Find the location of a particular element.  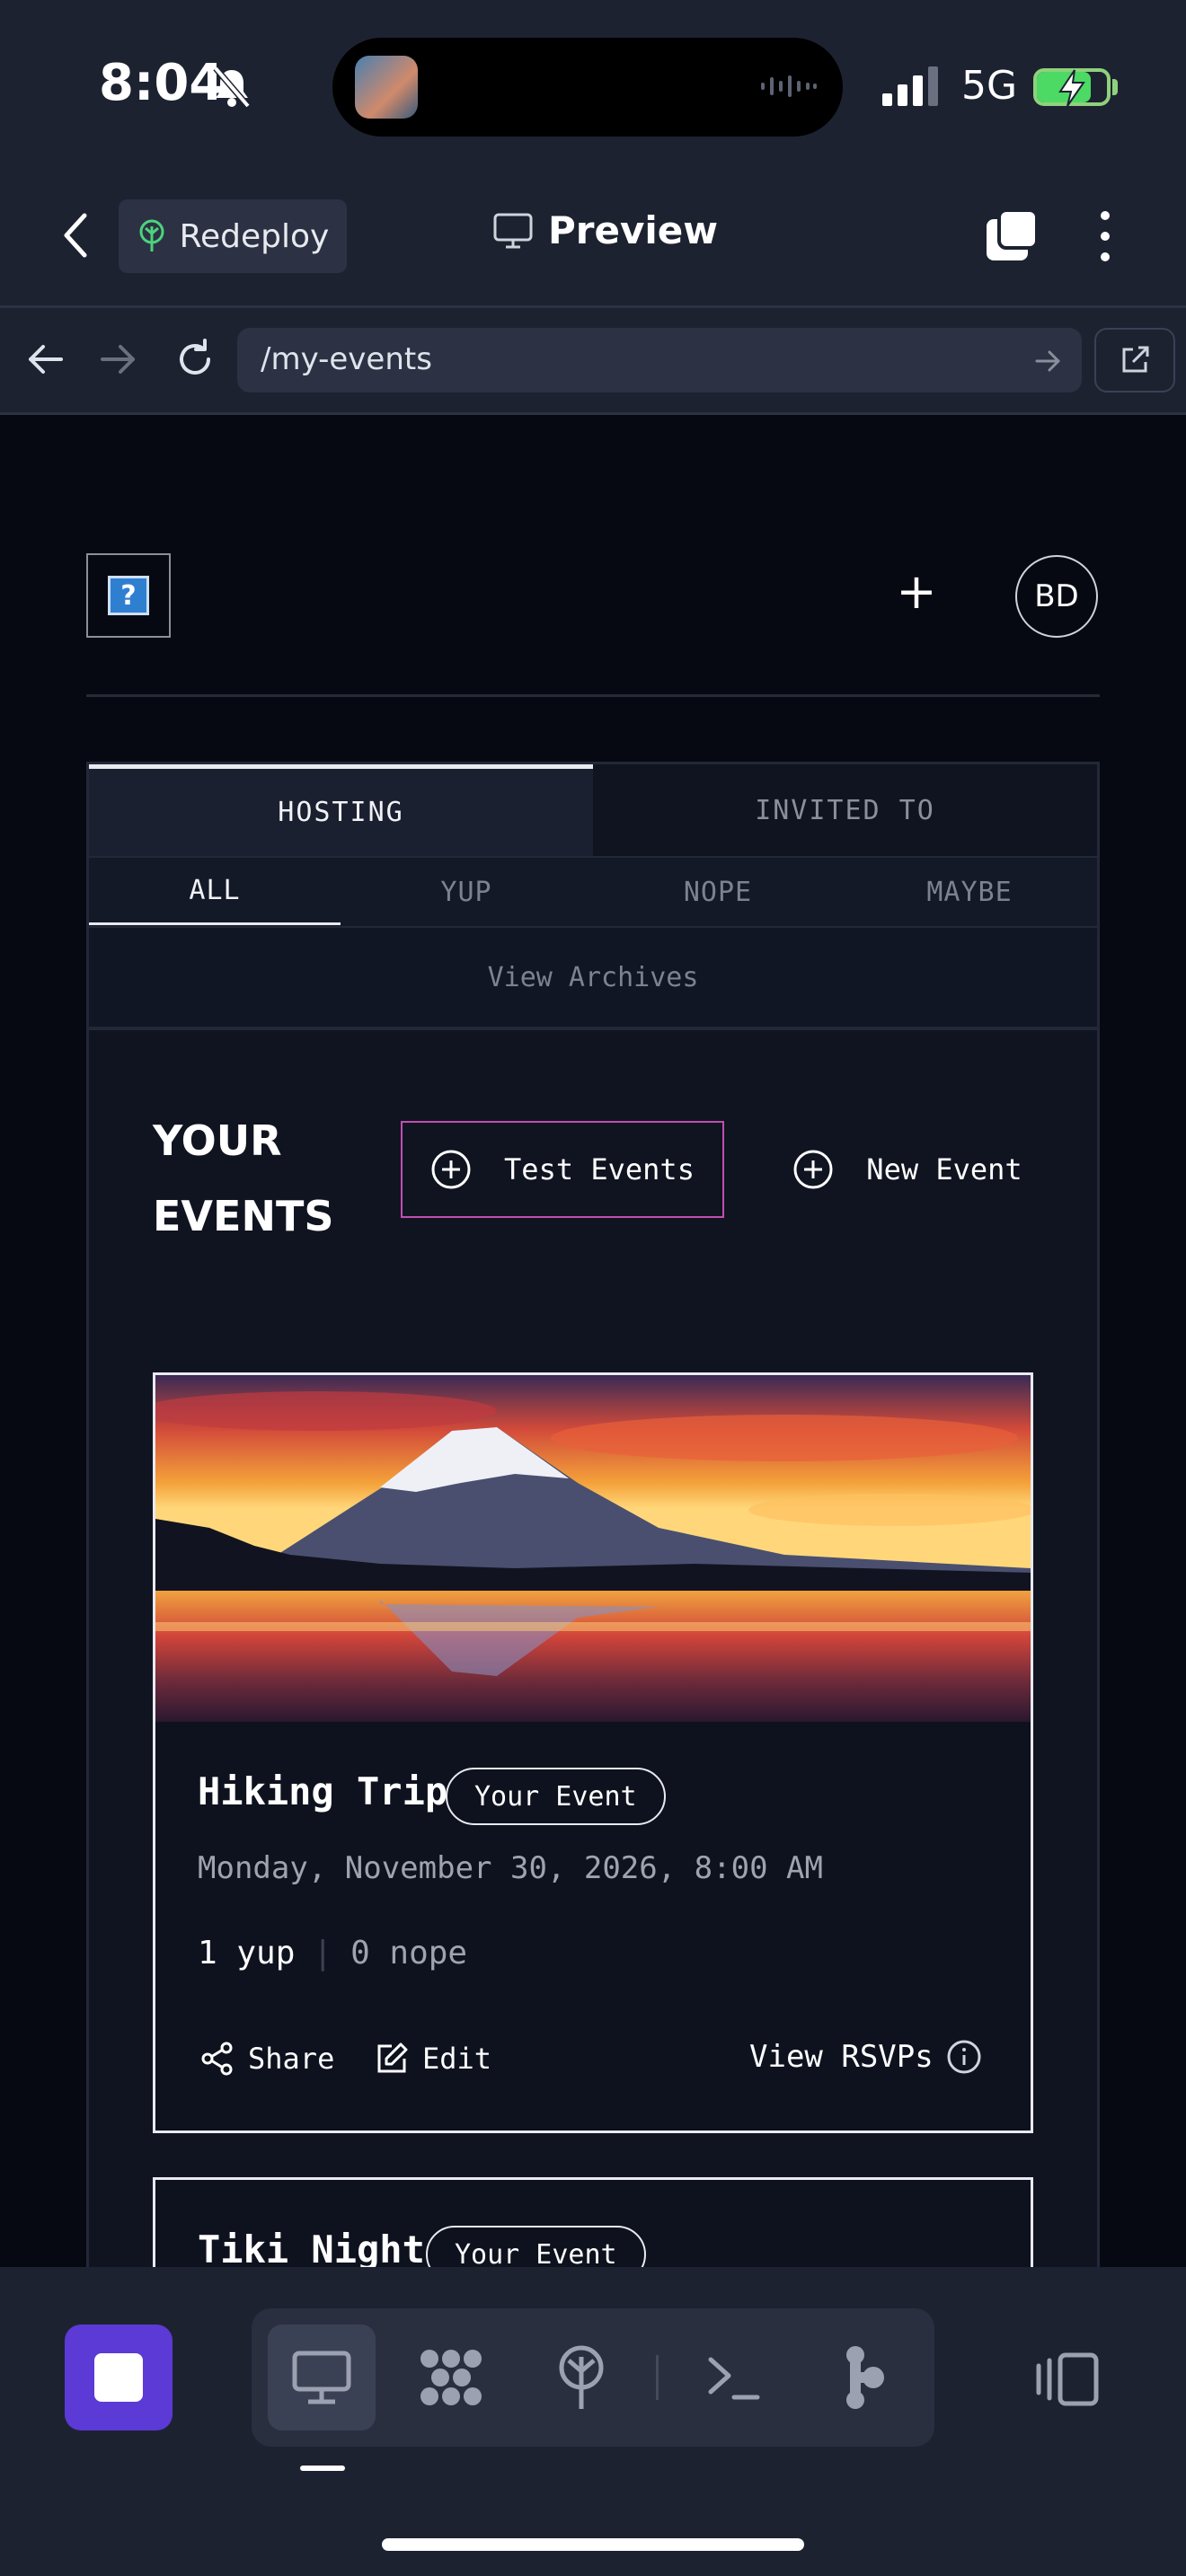

header-divider is located at coordinates (593, 695).